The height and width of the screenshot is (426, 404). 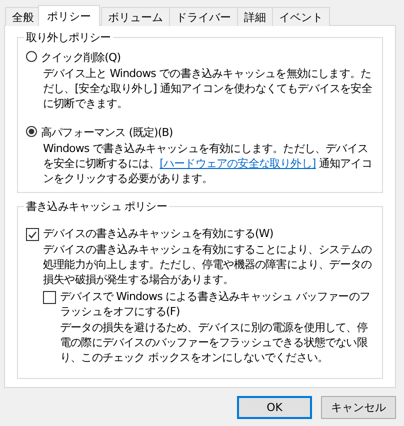 What do you see at coordinates (301, 16) in the screenshot?
I see `tab: イベント` at bounding box center [301, 16].